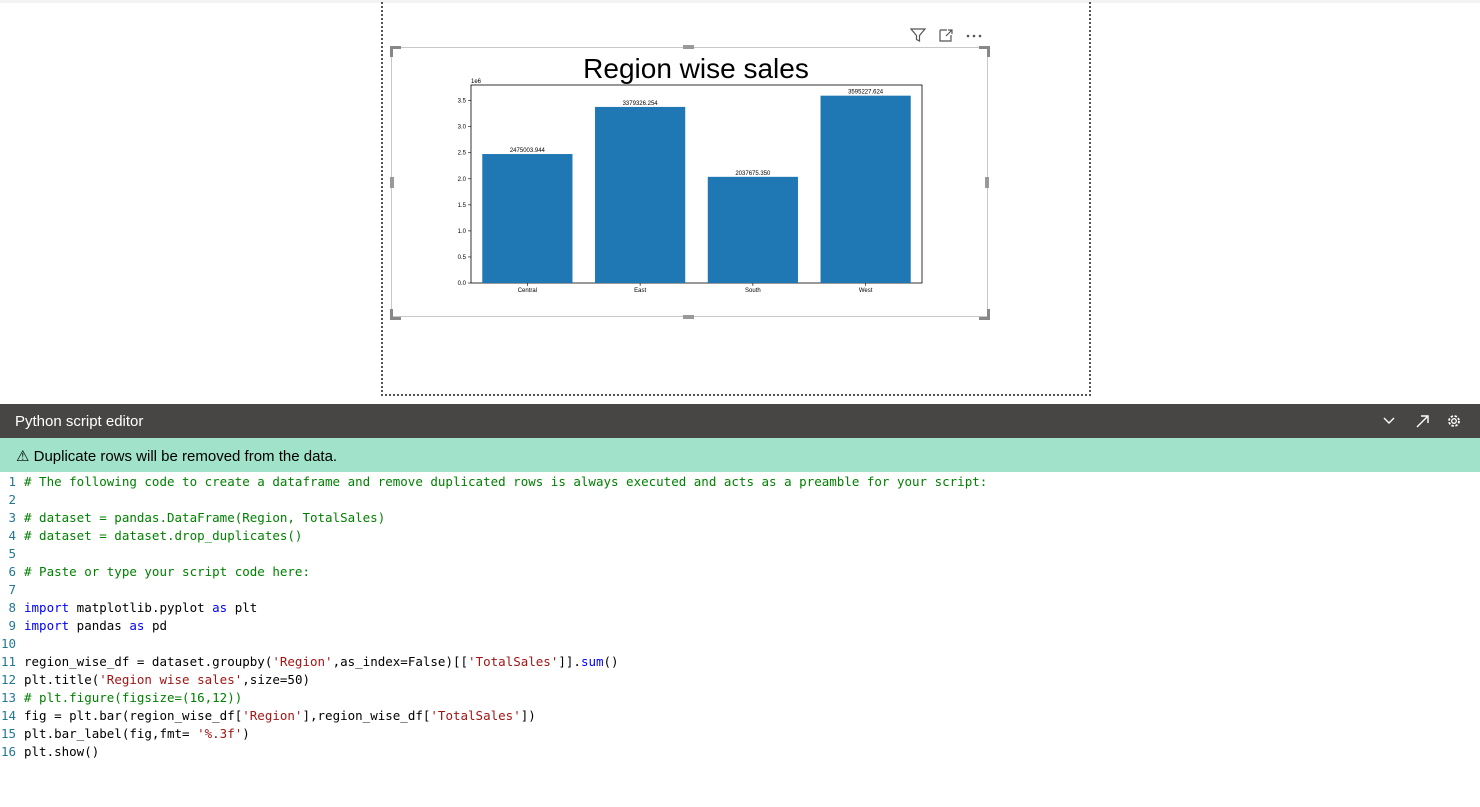 The width and height of the screenshot is (1480, 807). Describe the element at coordinates (462, 206) in the screenshot. I see `y-tick-label: 1.5` at that location.